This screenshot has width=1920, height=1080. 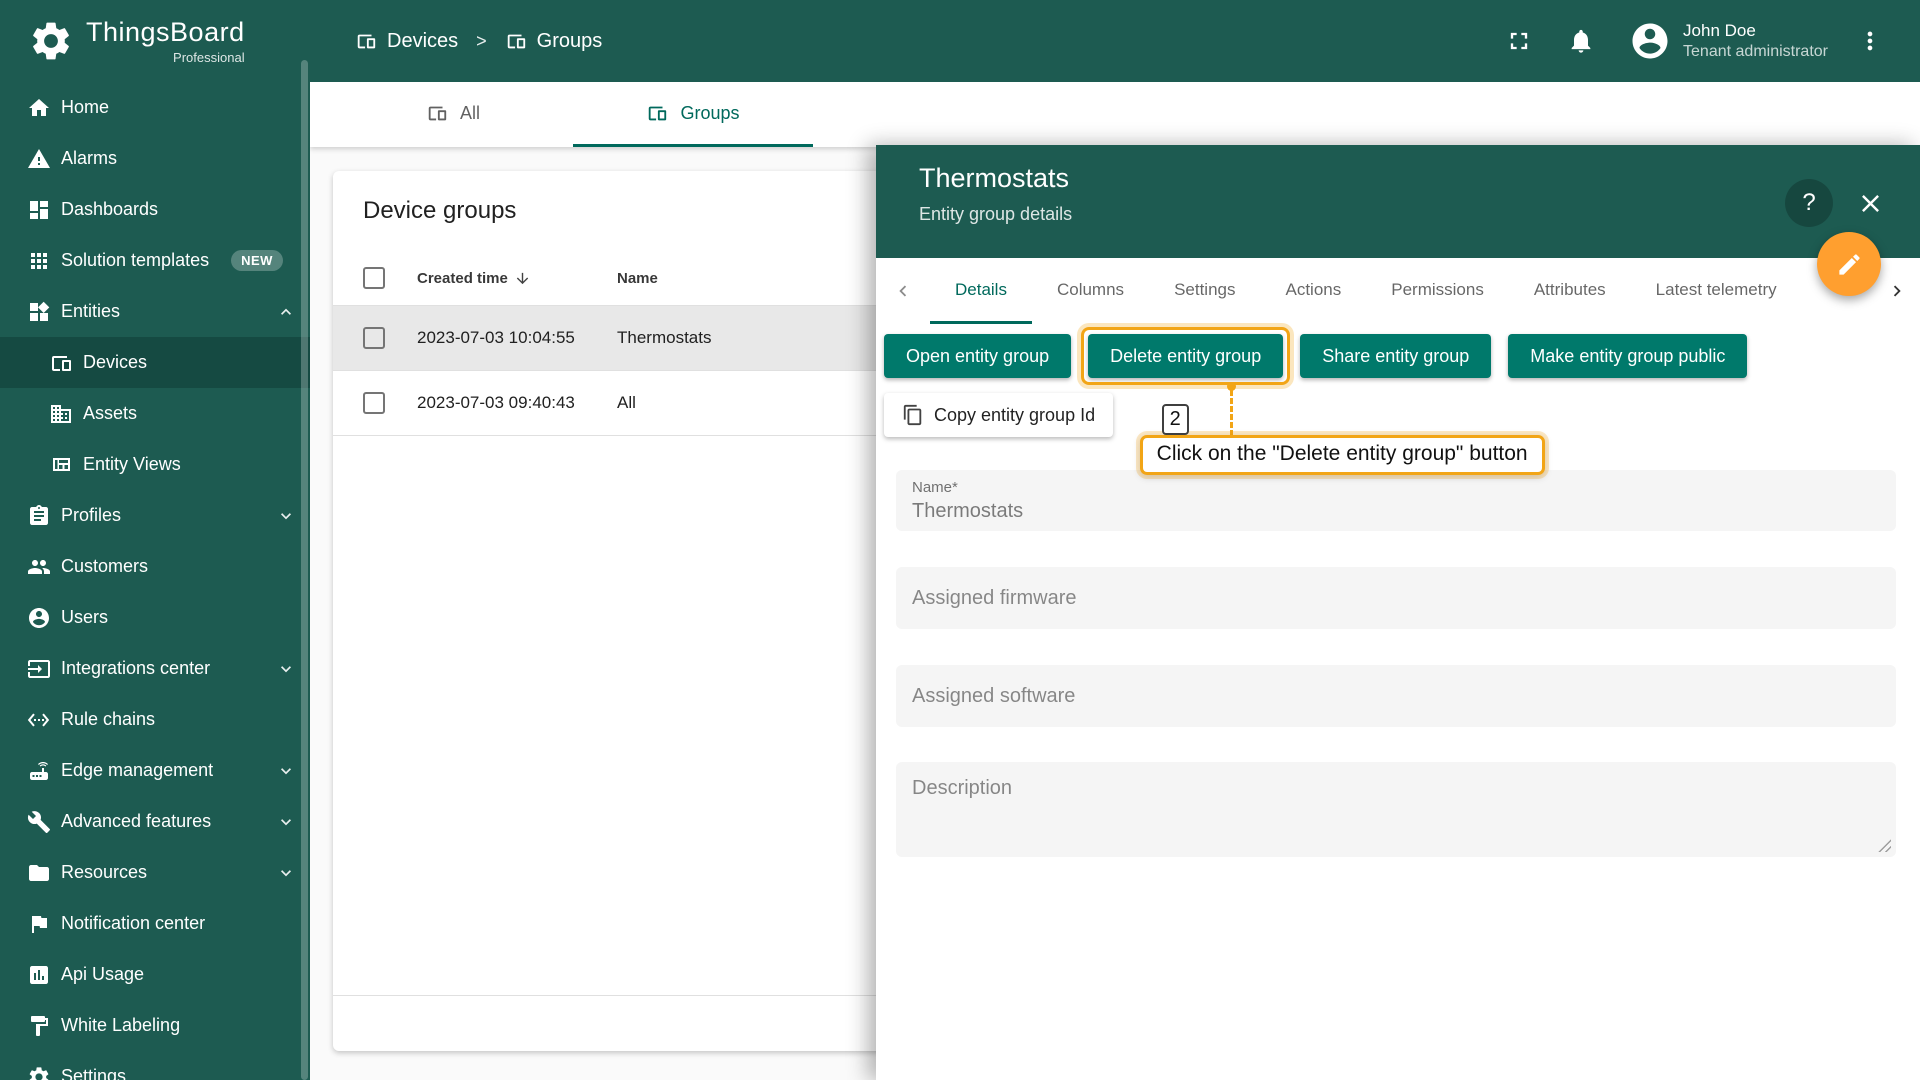 What do you see at coordinates (135, 260) in the screenshot?
I see `sidebar-item-label: Solution templates` at bounding box center [135, 260].